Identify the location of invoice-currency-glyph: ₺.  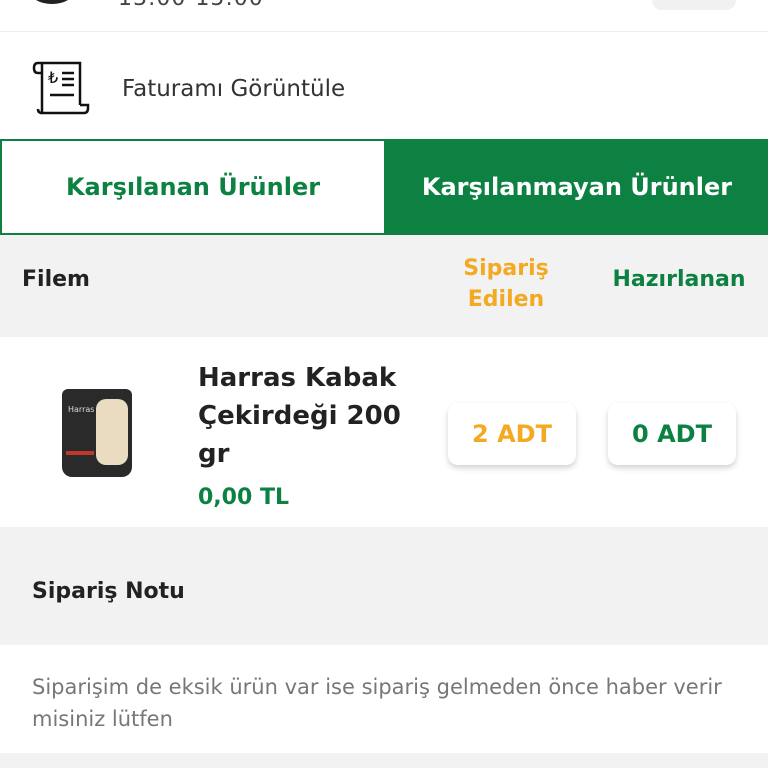
(53, 77).